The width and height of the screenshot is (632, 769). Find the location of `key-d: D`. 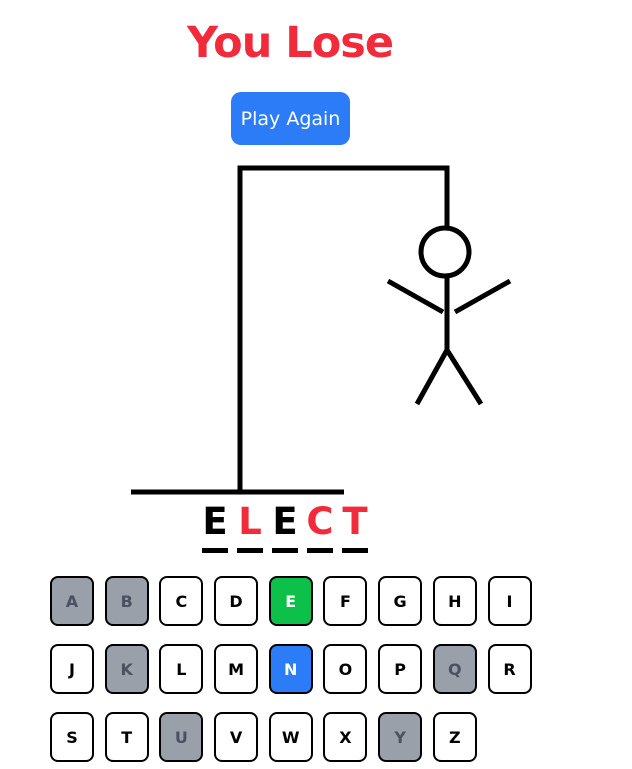

key-d: D is located at coordinates (236, 601).